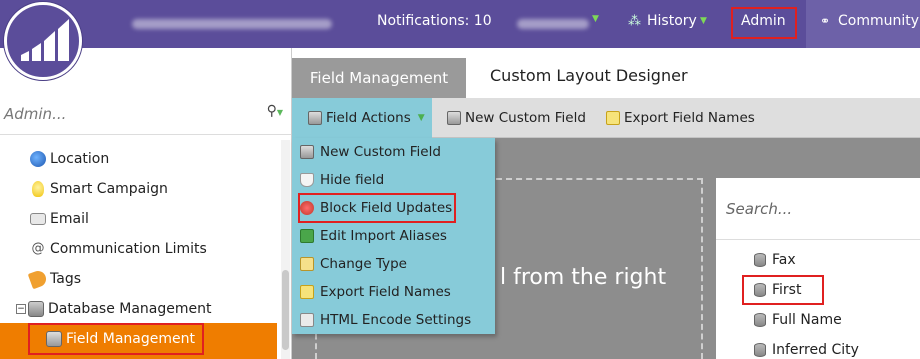  I want to click on drop-instruction-text: l from the right, so click(583, 277).